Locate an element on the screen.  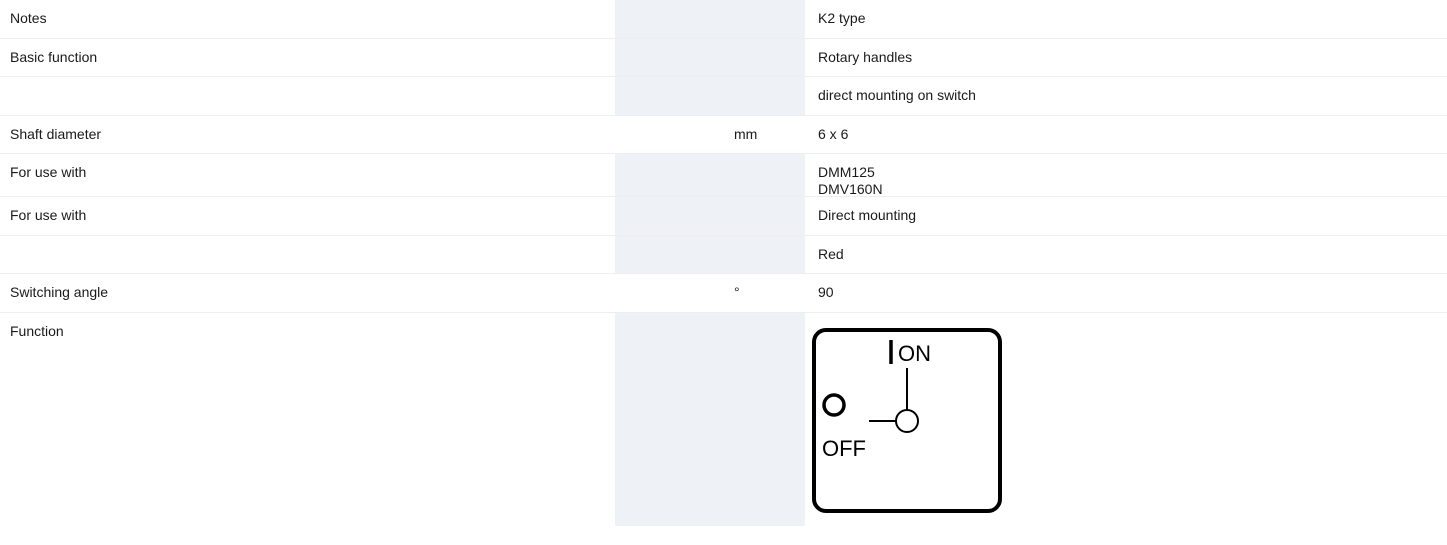
table-row: For use with Direct mounting is located at coordinates (723, 216).